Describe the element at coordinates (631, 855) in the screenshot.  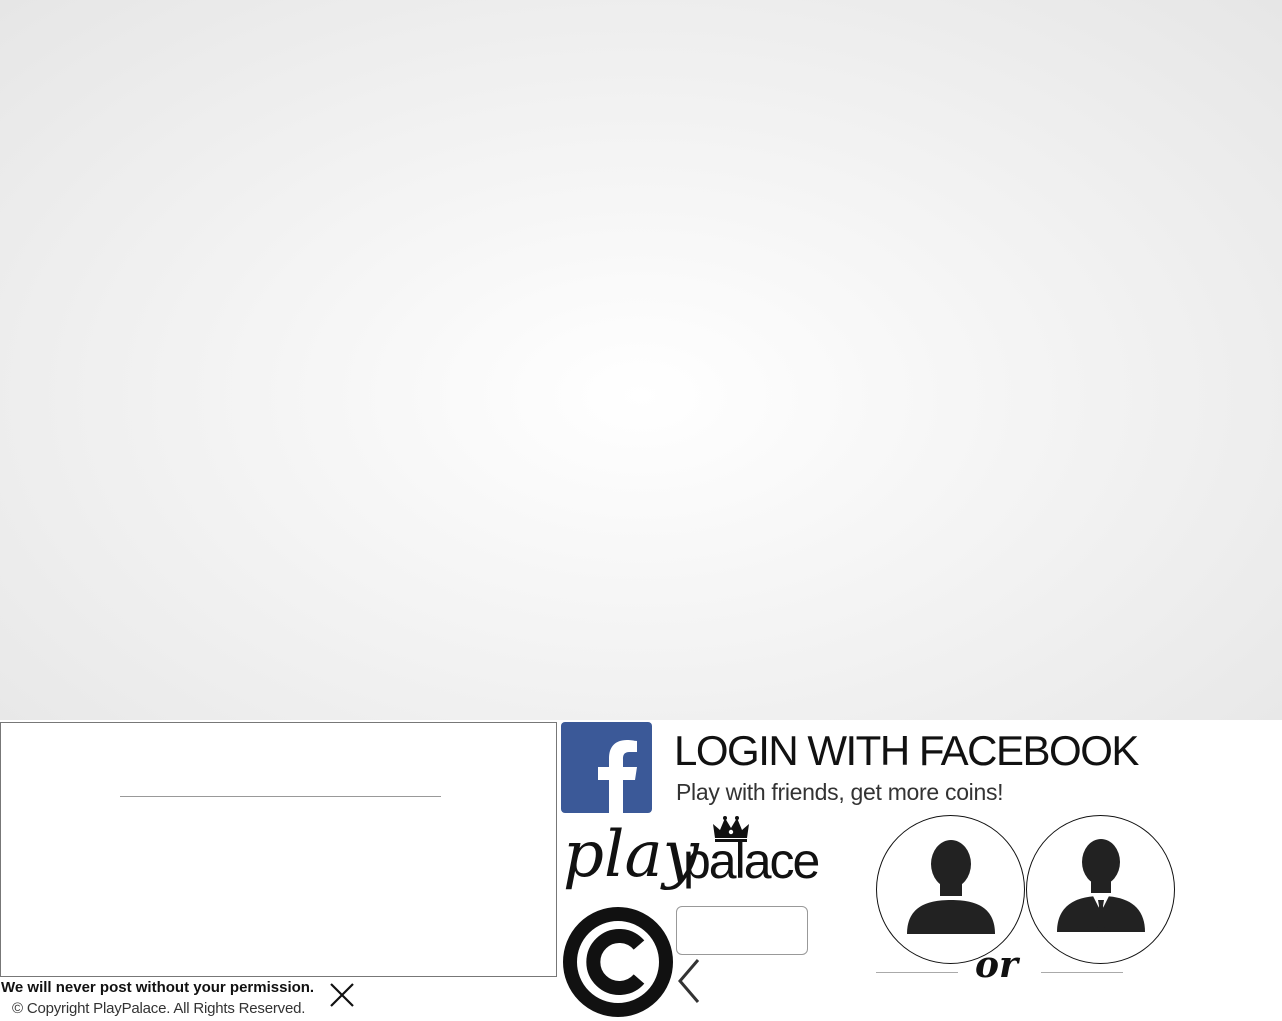
I see `logo-script-text: play` at that location.